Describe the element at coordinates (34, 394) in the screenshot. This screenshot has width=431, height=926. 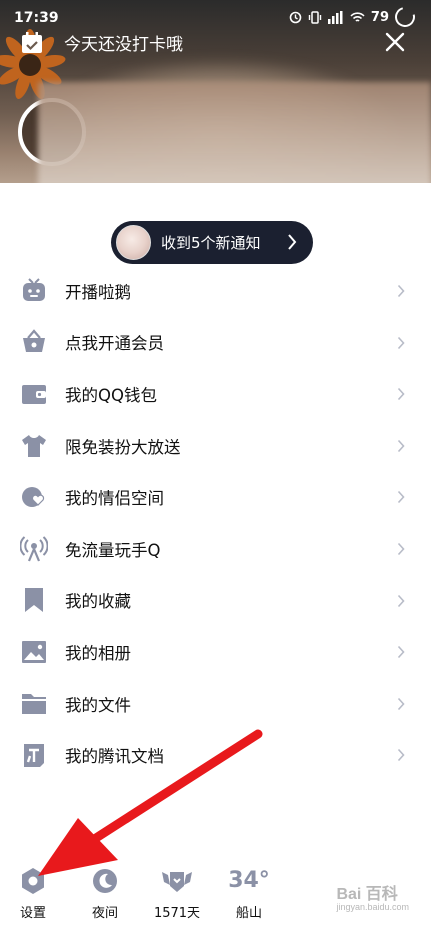
I see `wallet-icon` at that location.